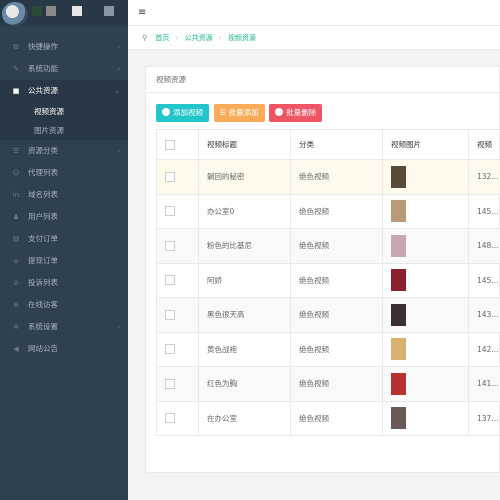 The width and height of the screenshot is (500, 500). Describe the element at coordinates (16, 305) in the screenshot. I see `globe-icon: ⊕` at that location.